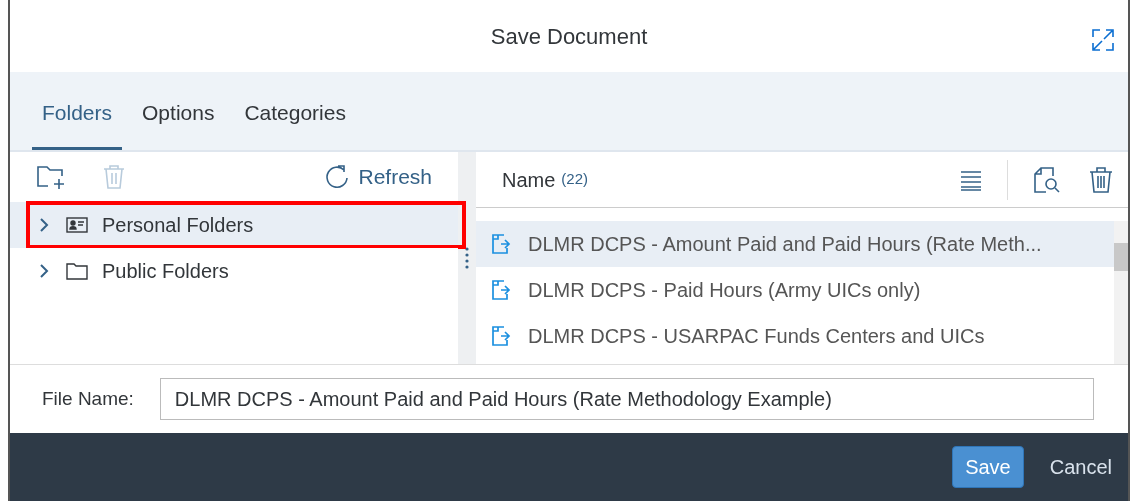  I want to click on document-name: DLMR DCPS - Paid Hours (Army UICs only), so click(724, 290).